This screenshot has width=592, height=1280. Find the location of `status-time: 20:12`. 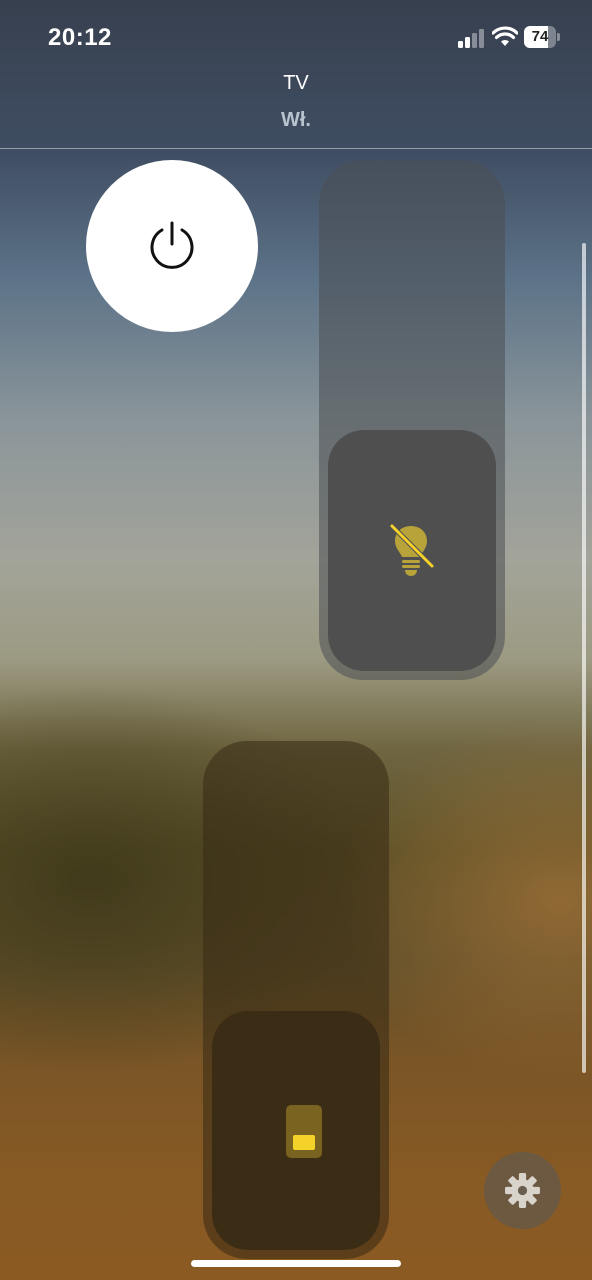

status-time: 20:12 is located at coordinates (80, 37).